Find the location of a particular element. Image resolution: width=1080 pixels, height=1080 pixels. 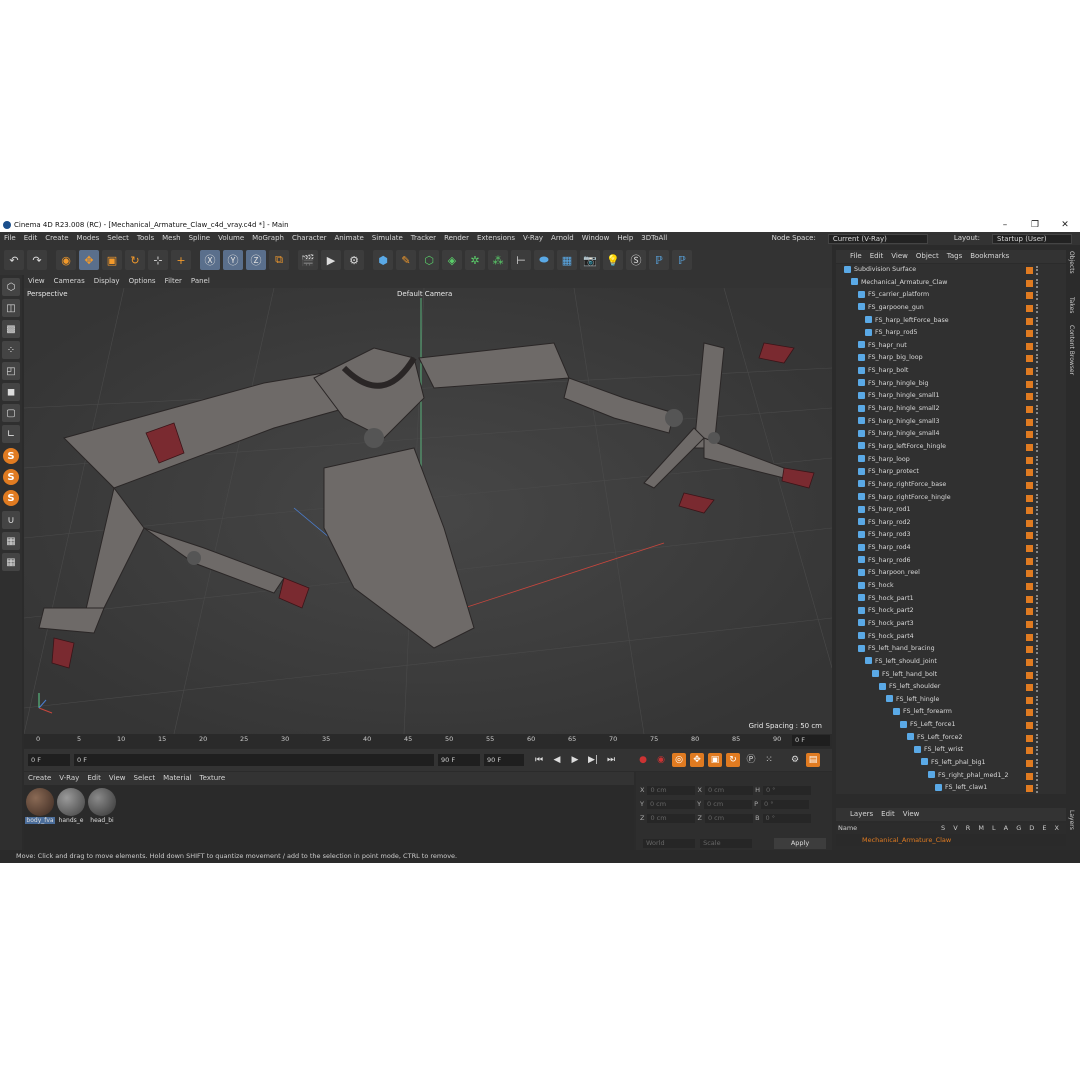

layout-dropdown: Startup (User) is located at coordinates (1032, 238).